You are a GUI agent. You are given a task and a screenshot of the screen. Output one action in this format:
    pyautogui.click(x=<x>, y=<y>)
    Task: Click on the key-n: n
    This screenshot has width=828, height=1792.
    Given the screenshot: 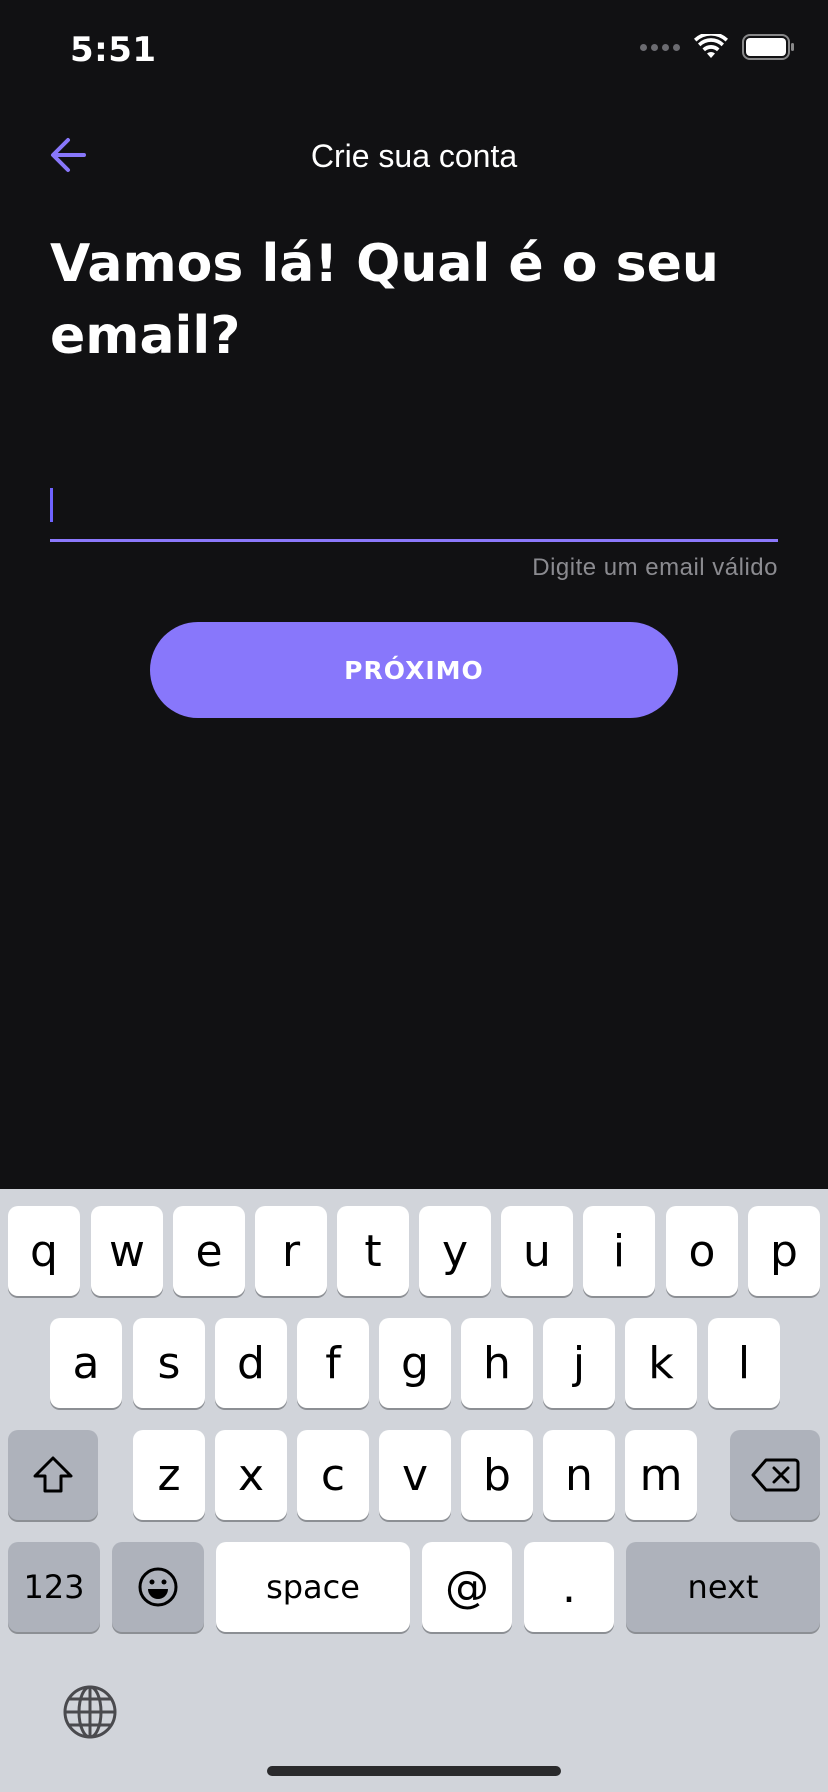 What is the action you would take?
    pyautogui.click(x=579, y=1475)
    